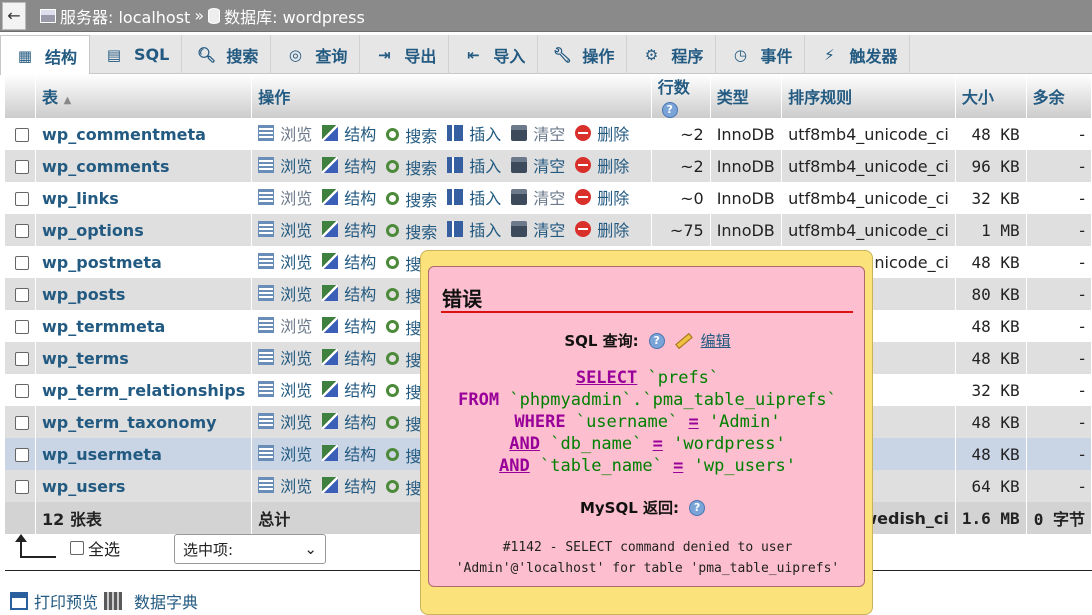  Describe the element at coordinates (136, 54) in the screenshot. I see `tab-sql: ▤ SQL` at that location.